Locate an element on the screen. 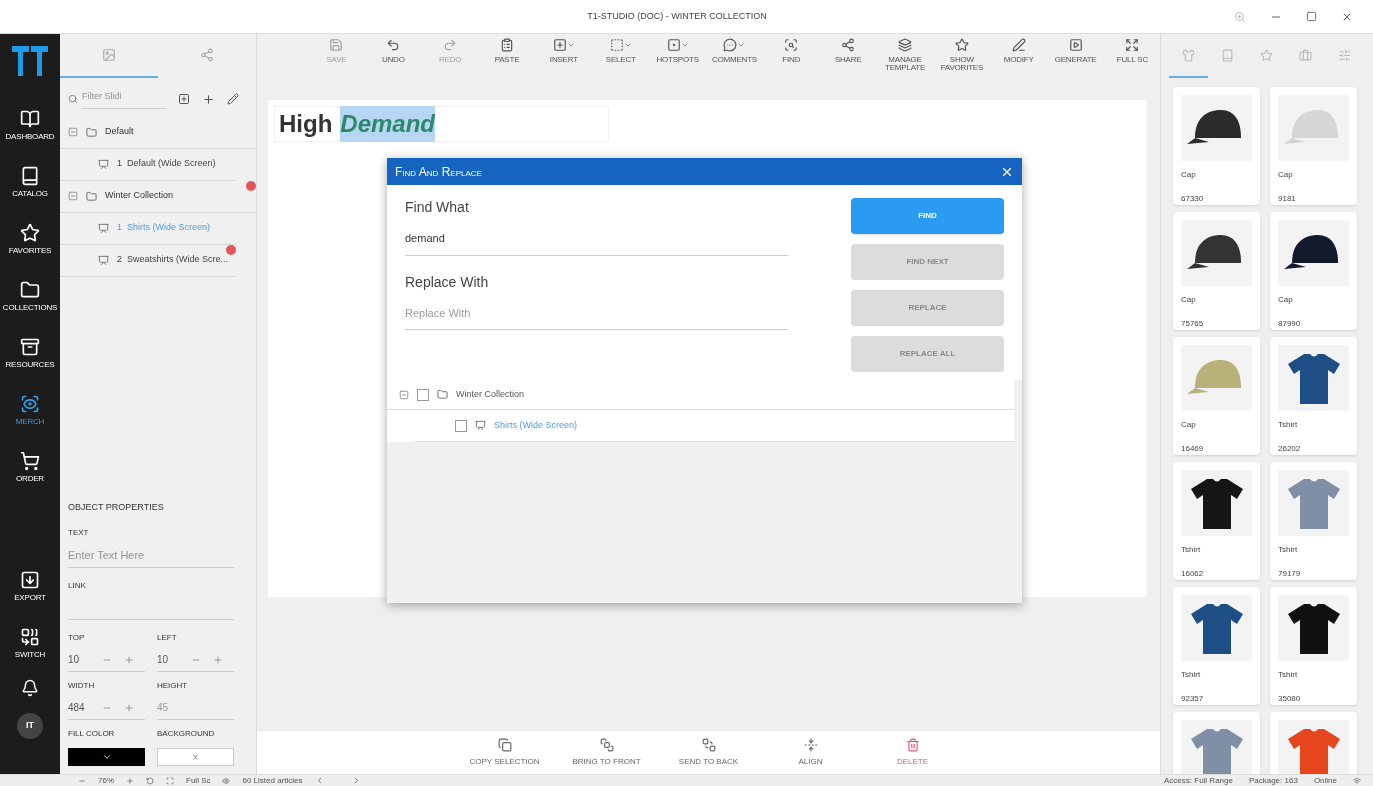 The image size is (1373, 786). action-button: COPY SELECTION is located at coordinates (504, 752).